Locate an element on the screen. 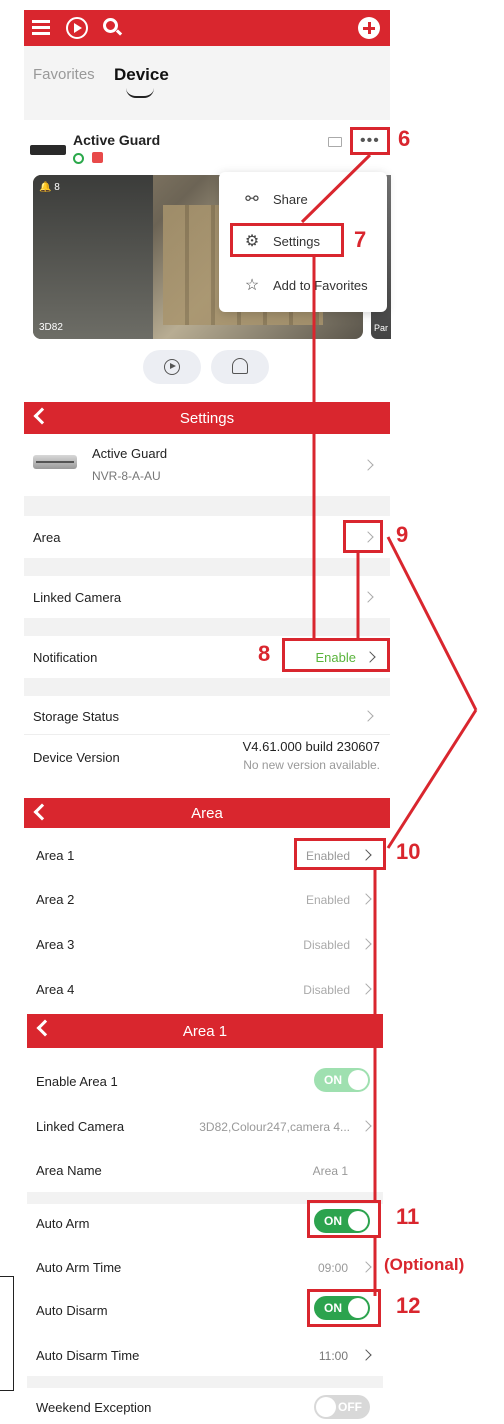  highlight-auto-arm is located at coordinates (344, 1219).